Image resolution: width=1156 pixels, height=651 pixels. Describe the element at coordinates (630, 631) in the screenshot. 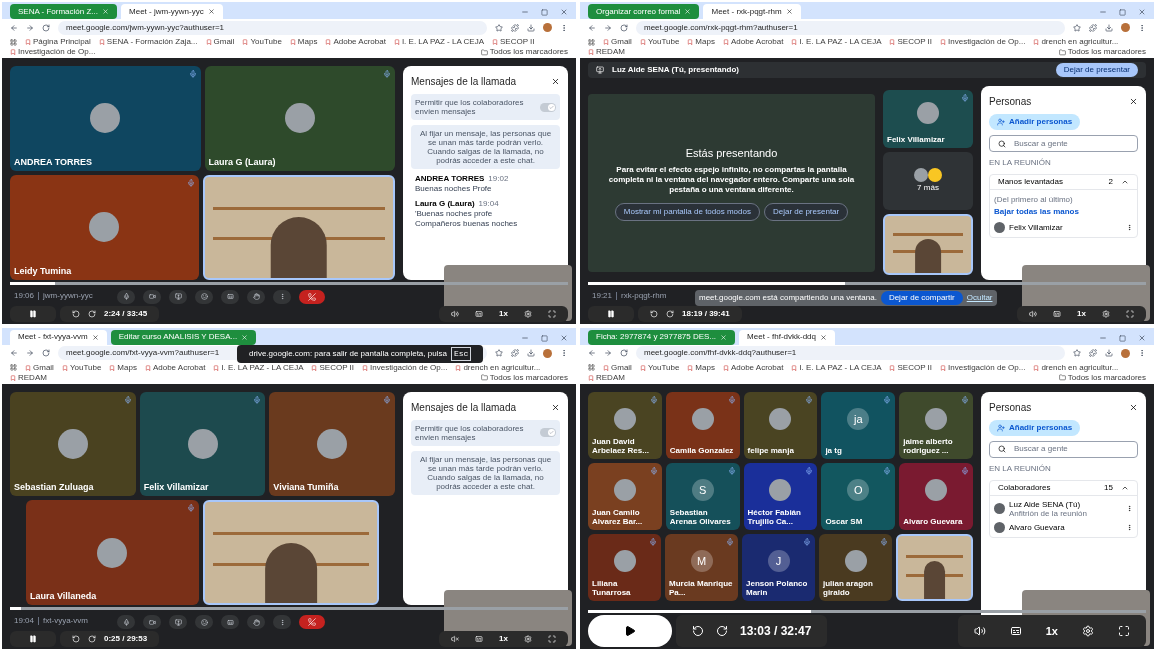

I see `play-button` at that location.